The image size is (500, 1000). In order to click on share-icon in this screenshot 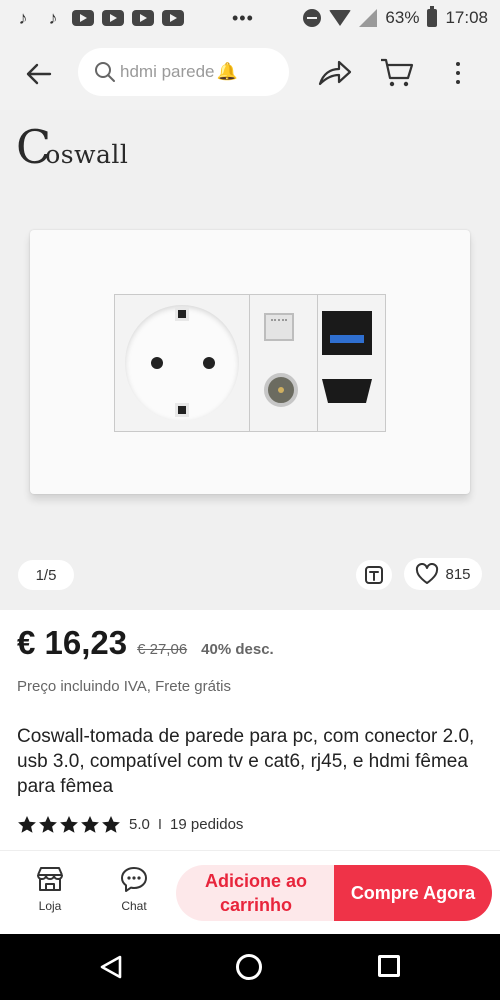, I will do `click(335, 73)`.